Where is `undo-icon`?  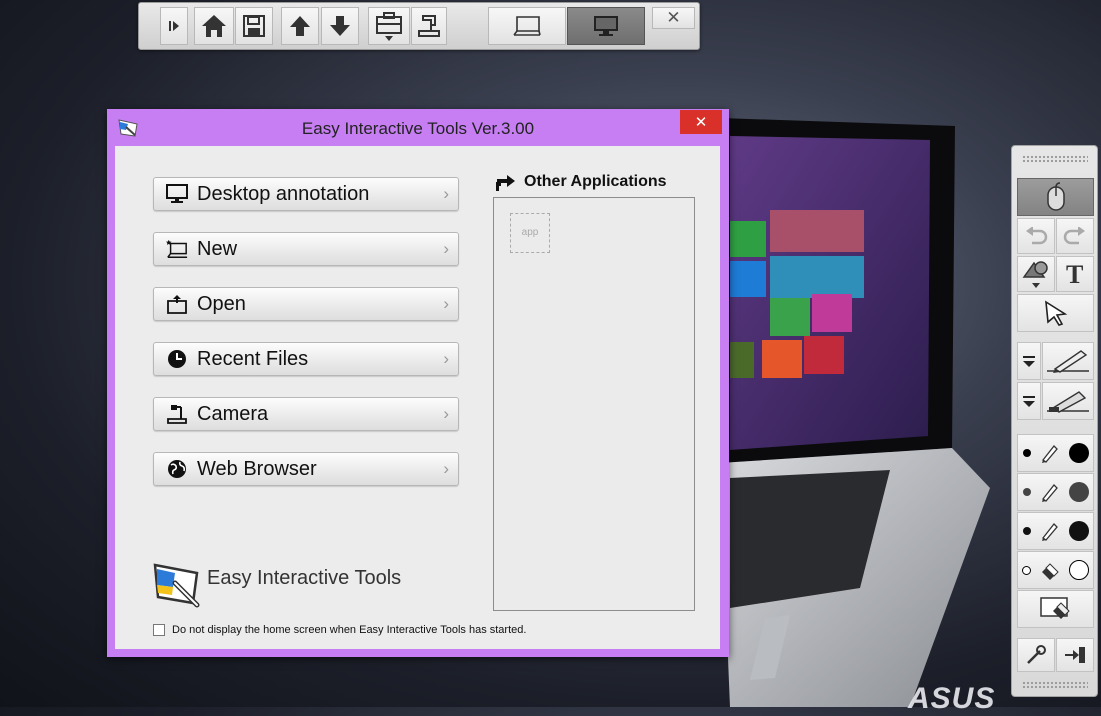 undo-icon is located at coordinates (1037, 236).